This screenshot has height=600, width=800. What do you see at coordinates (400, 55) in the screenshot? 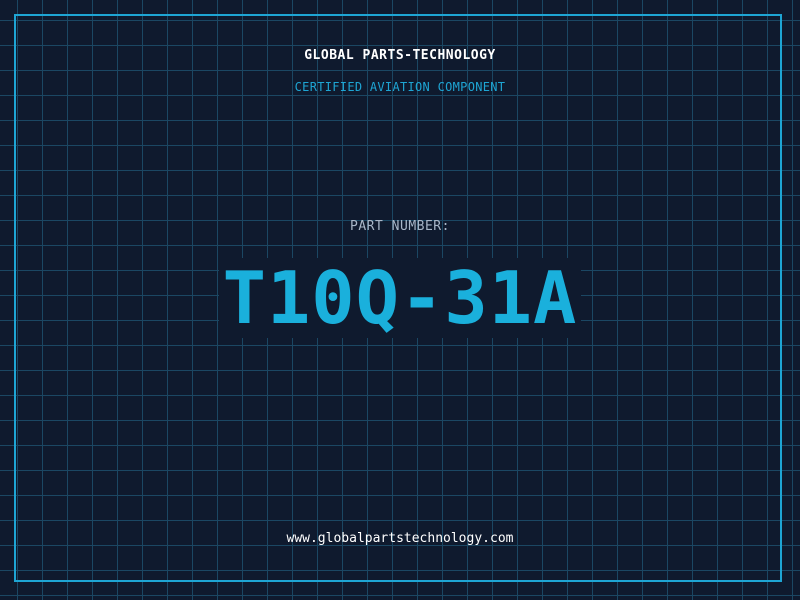
I see `company-name: GLOBAL PARTS-TECHNOLOGY` at bounding box center [400, 55].